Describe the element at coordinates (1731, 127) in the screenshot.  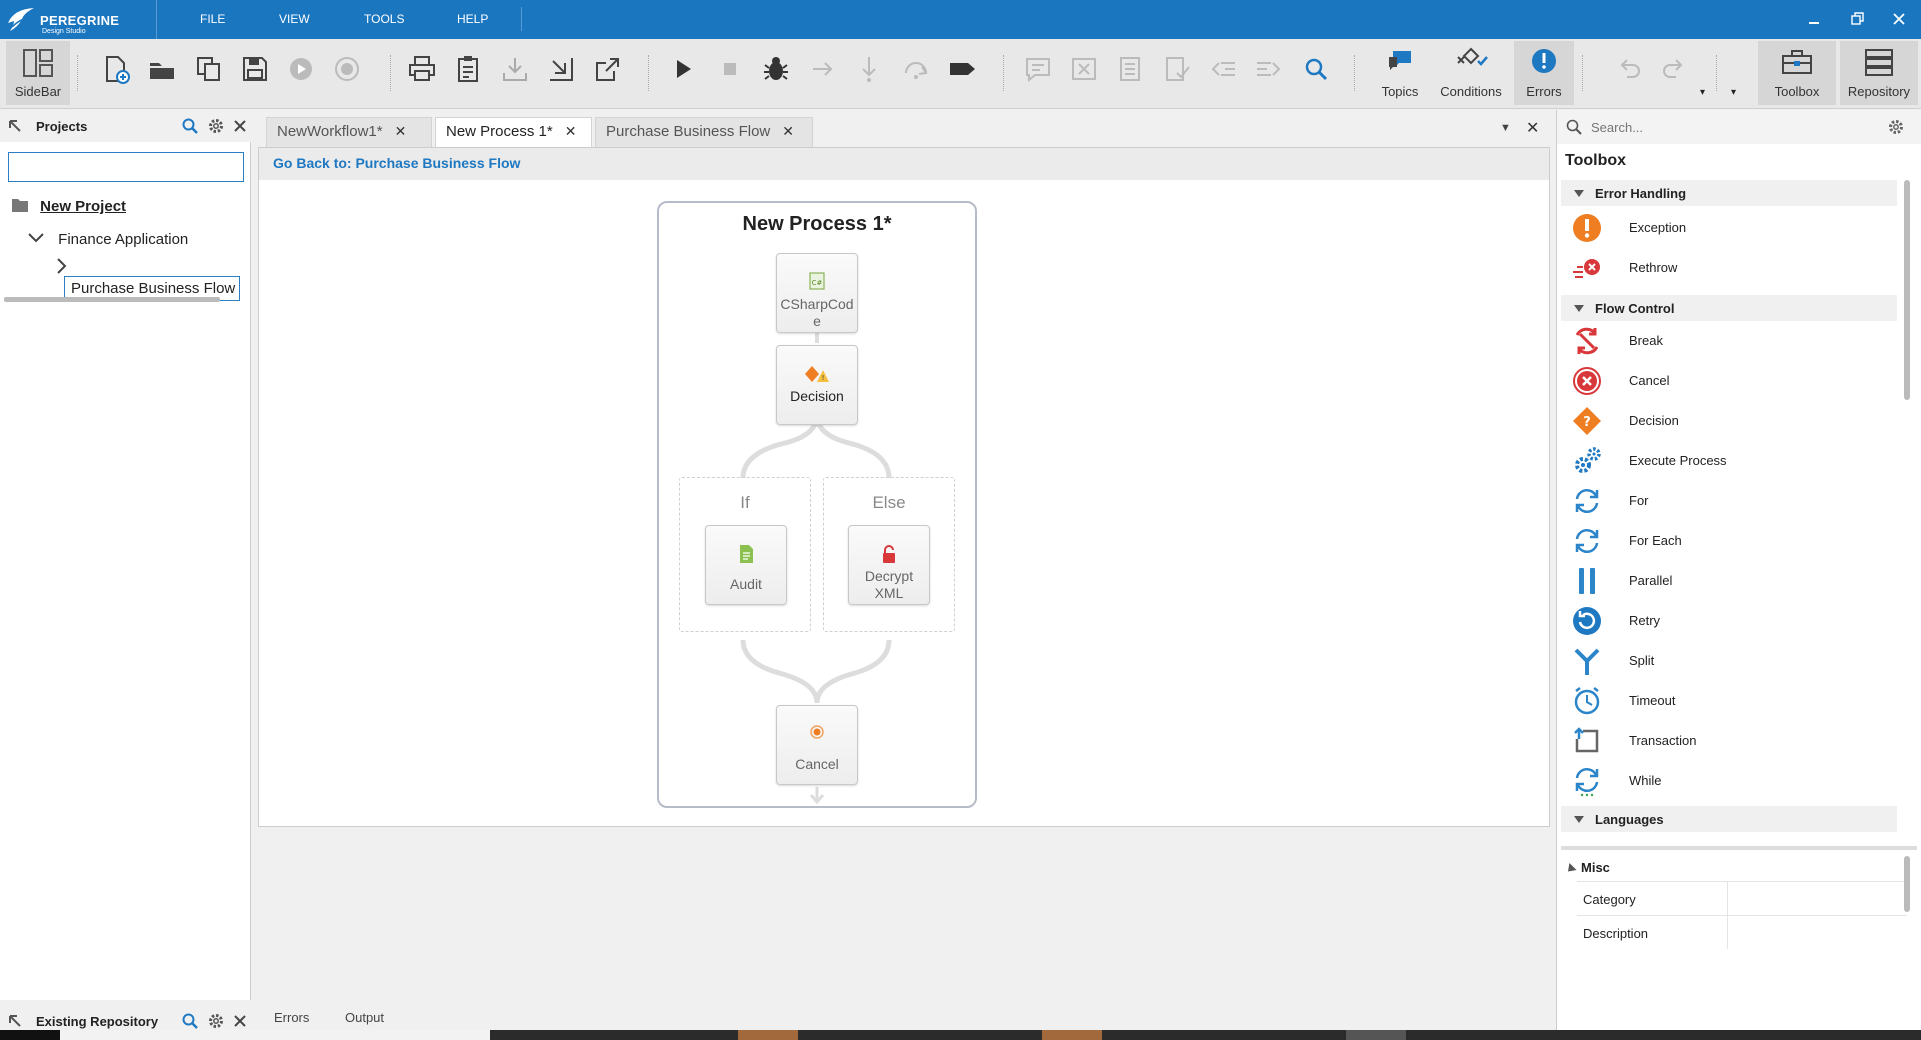
I see `toolbox-search-input` at that location.